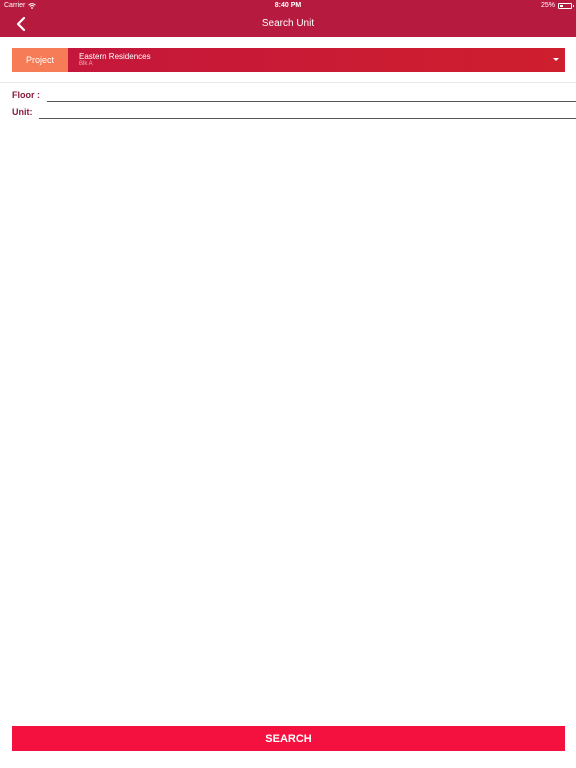  Describe the element at coordinates (115, 56) in the screenshot. I see `project-name: Eastern Residences` at that location.